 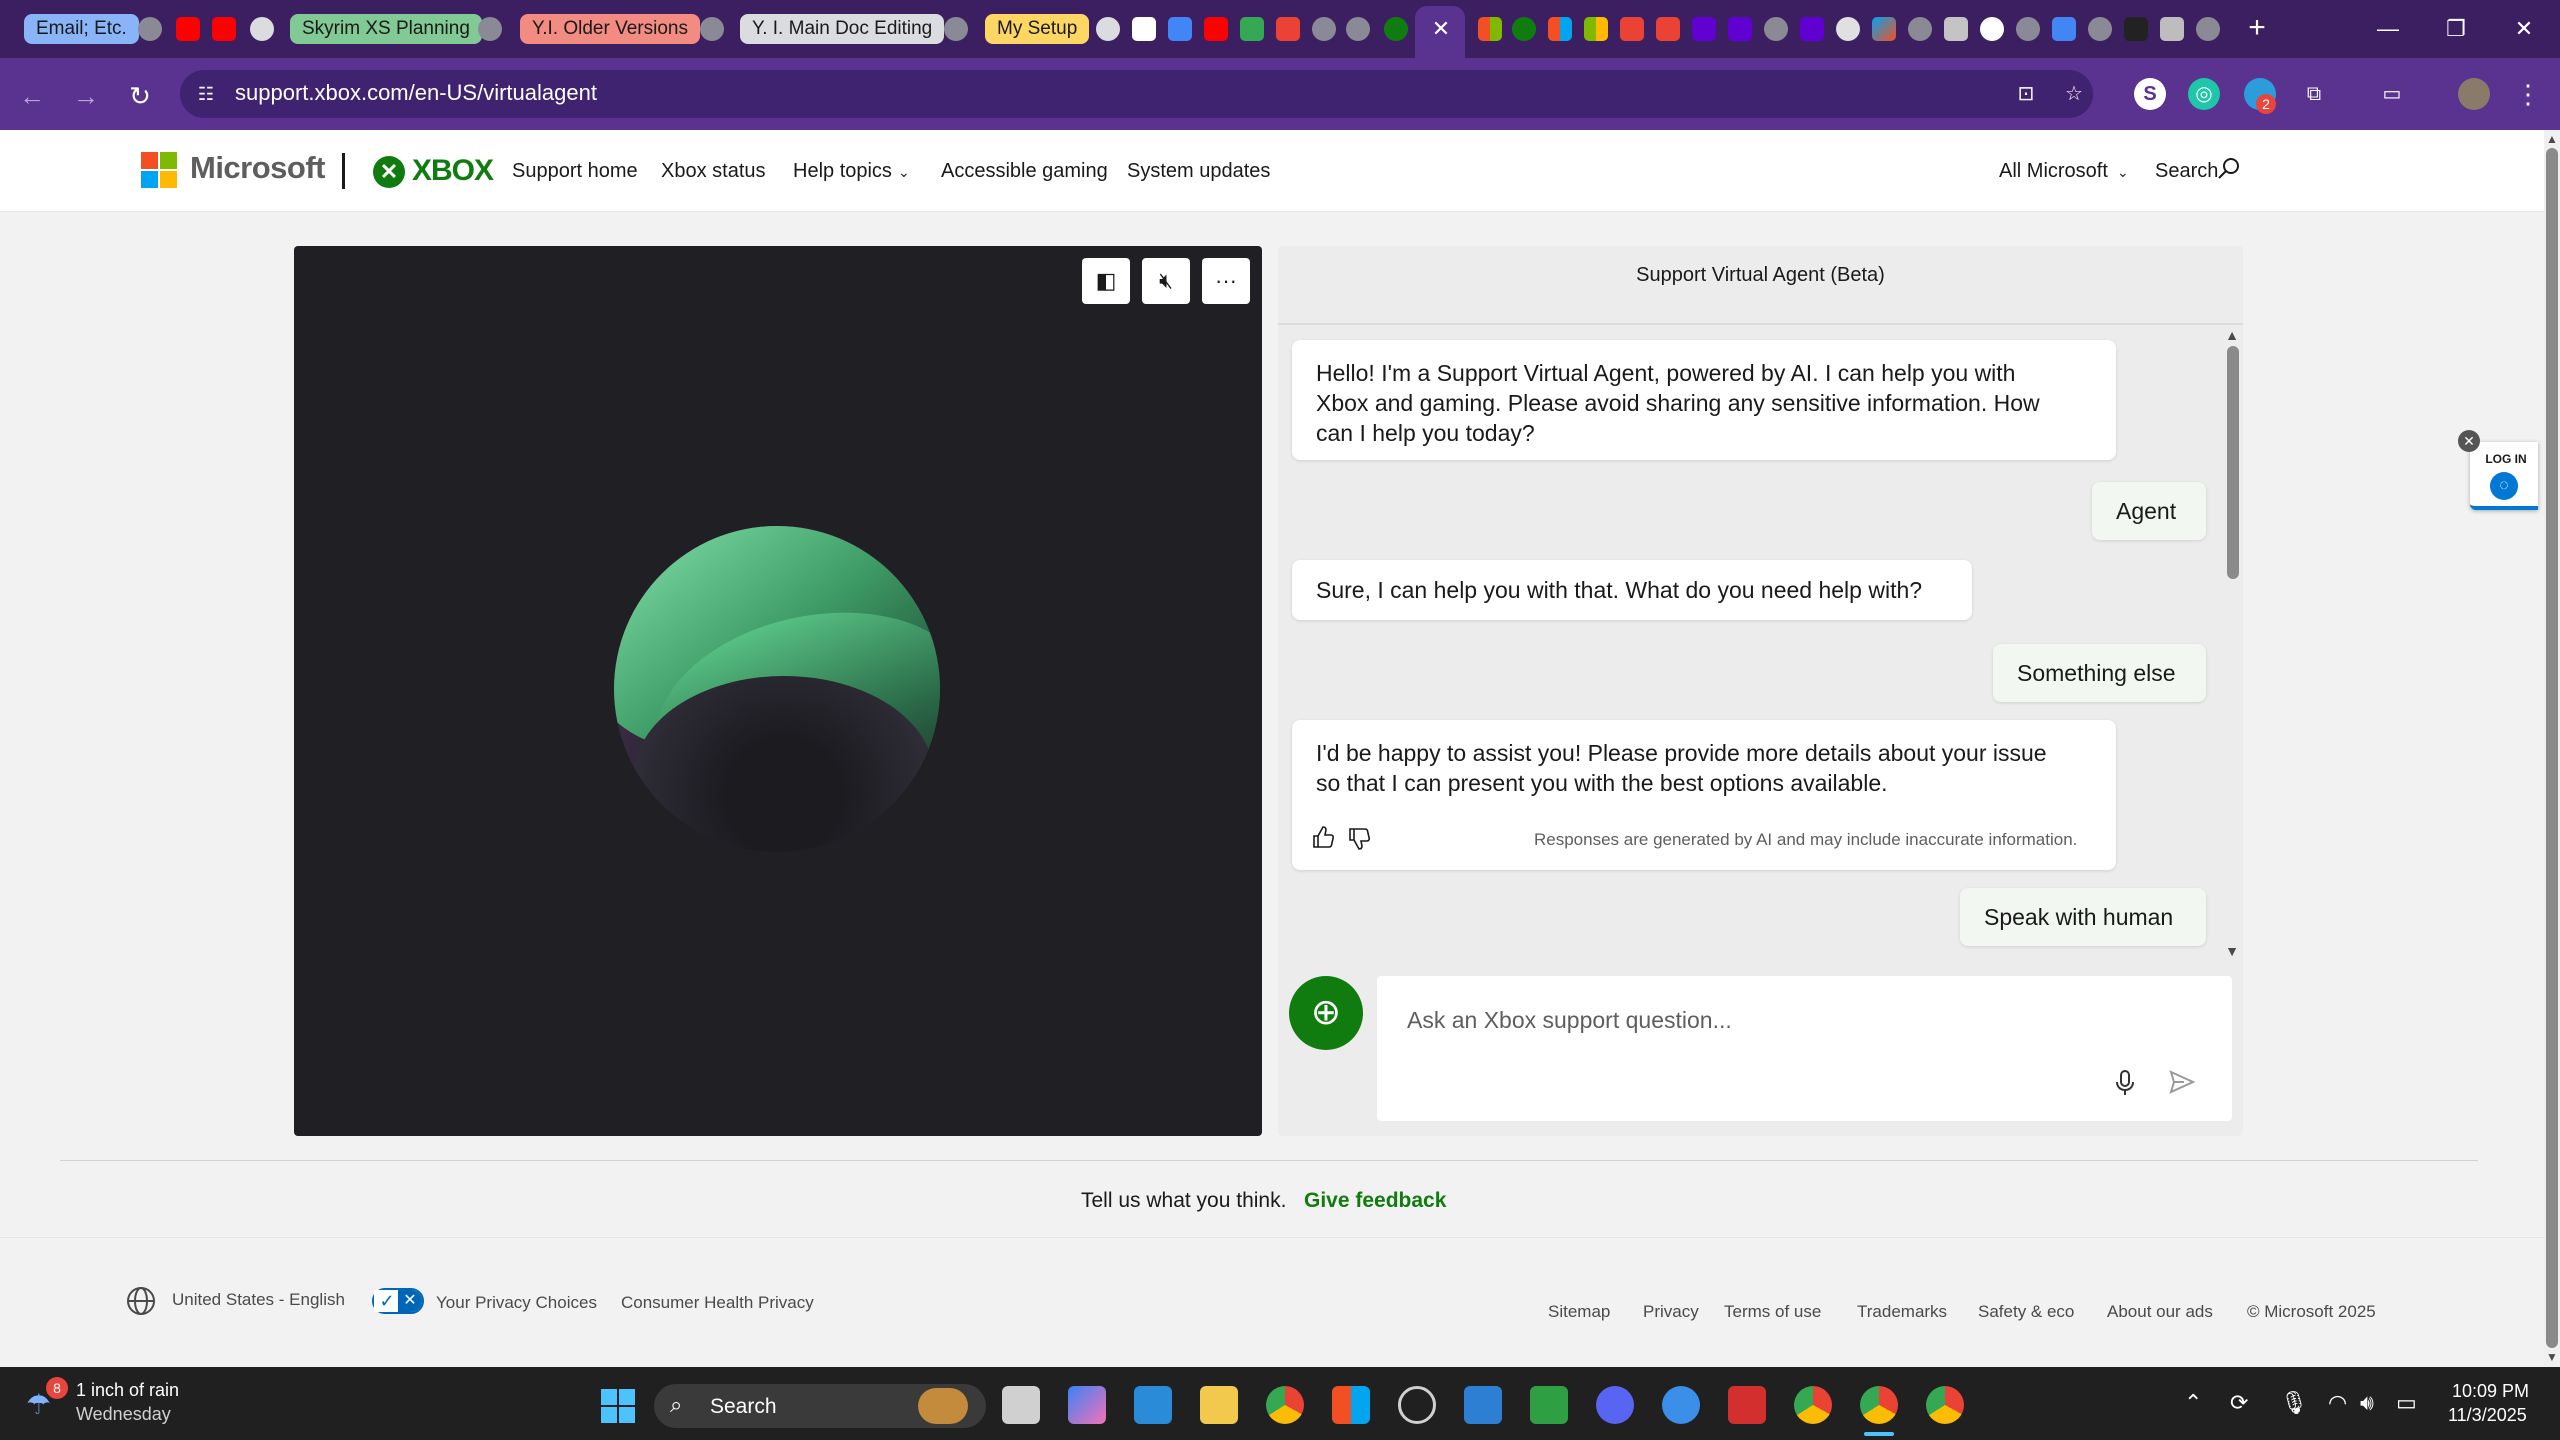 What do you see at coordinates (2182, 1082) in the screenshot?
I see `send-icon` at bounding box center [2182, 1082].